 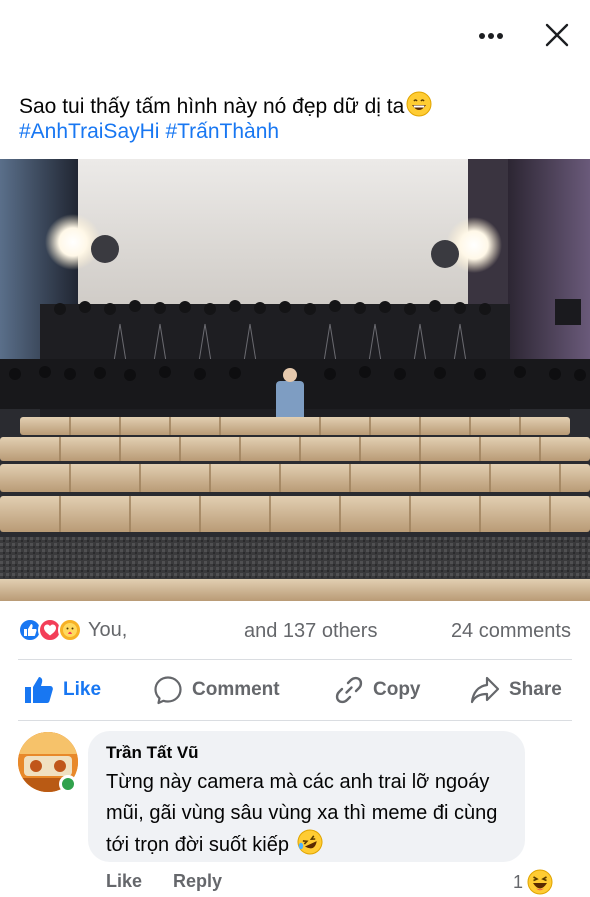 What do you see at coordinates (62, 690) in the screenshot?
I see `like-button: Like` at bounding box center [62, 690].